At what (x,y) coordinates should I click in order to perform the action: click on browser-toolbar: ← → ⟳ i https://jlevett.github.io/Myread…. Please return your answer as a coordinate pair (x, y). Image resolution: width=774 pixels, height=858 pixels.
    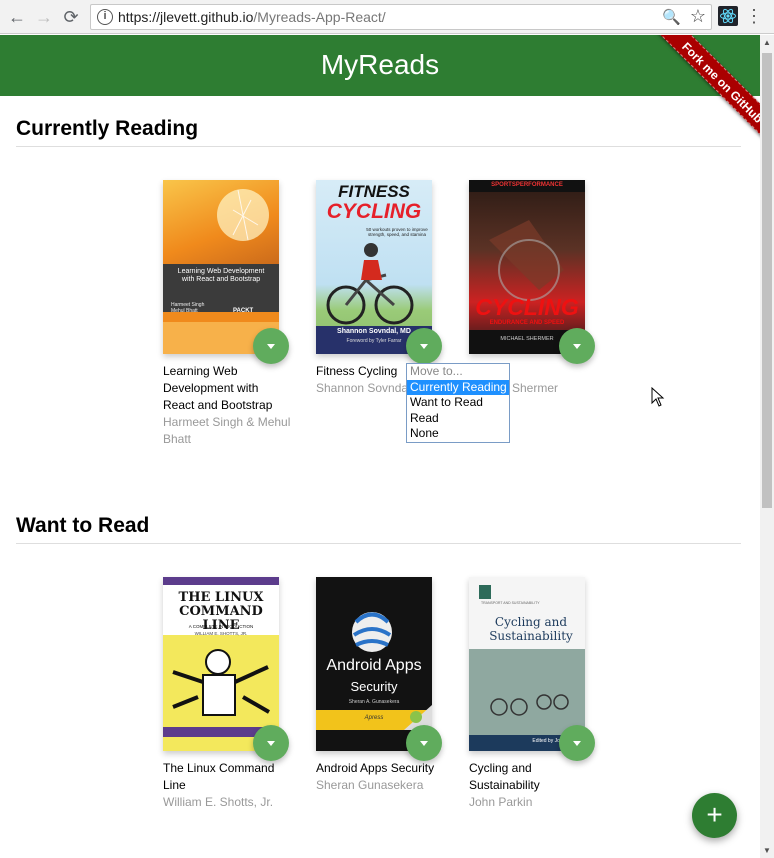
    Looking at the image, I should click on (387, 17).